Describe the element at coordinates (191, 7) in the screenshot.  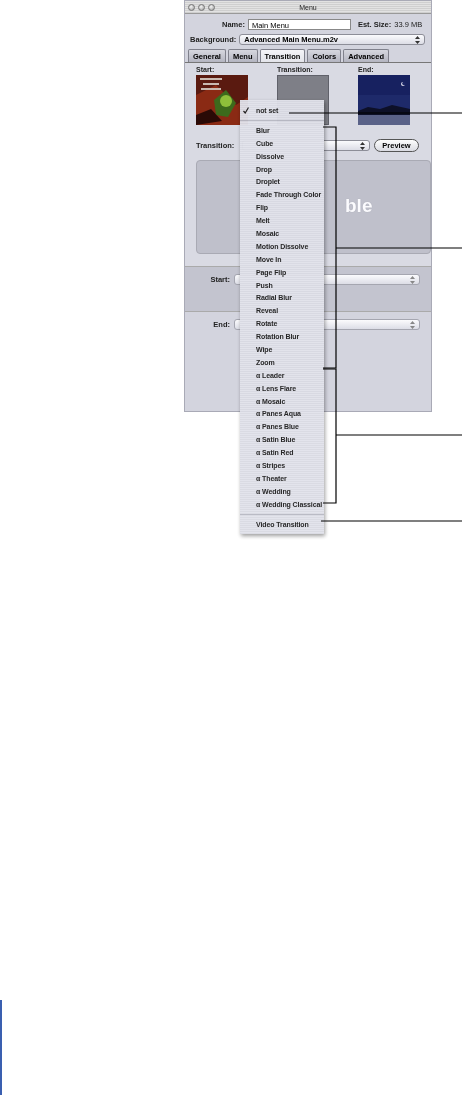
I see `close-button` at that location.